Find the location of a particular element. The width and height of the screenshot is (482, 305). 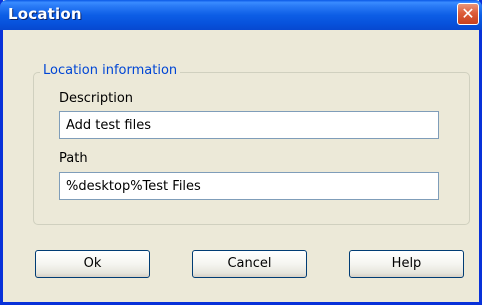

cancel-button: Cancel is located at coordinates (249, 264).